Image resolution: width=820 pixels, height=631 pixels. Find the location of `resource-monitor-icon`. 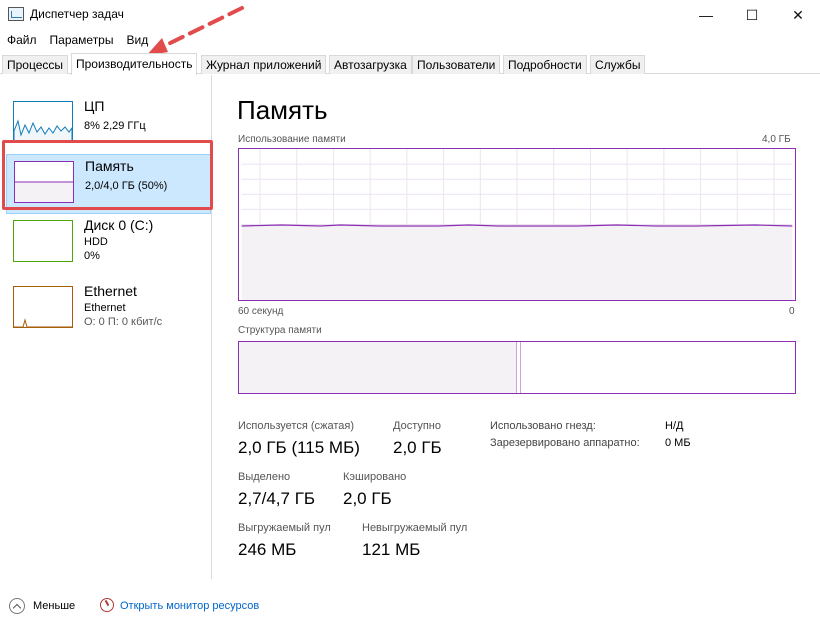

resource-monitor-icon is located at coordinates (107, 605).